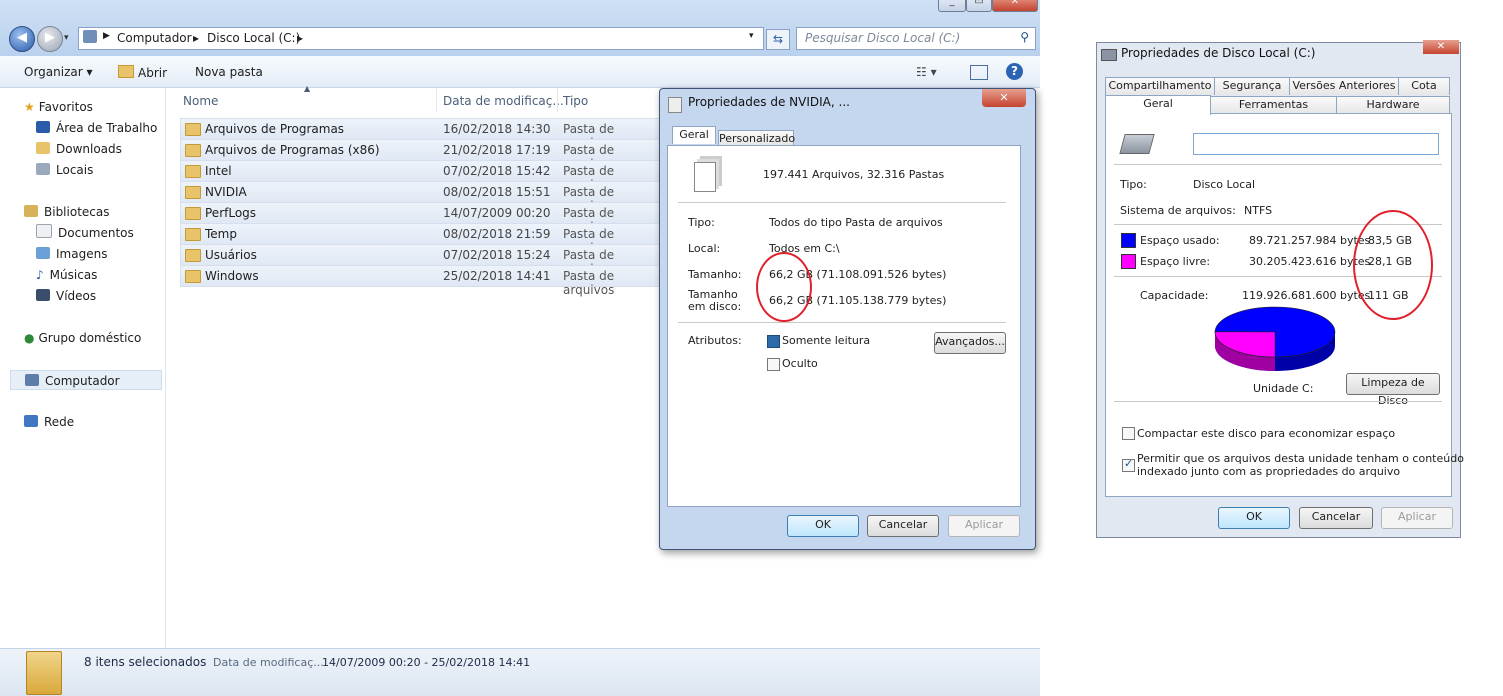 Image resolution: width=1503 pixels, height=696 pixels. What do you see at coordinates (952, 6) in the screenshot?
I see `minimize-button: _` at bounding box center [952, 6].